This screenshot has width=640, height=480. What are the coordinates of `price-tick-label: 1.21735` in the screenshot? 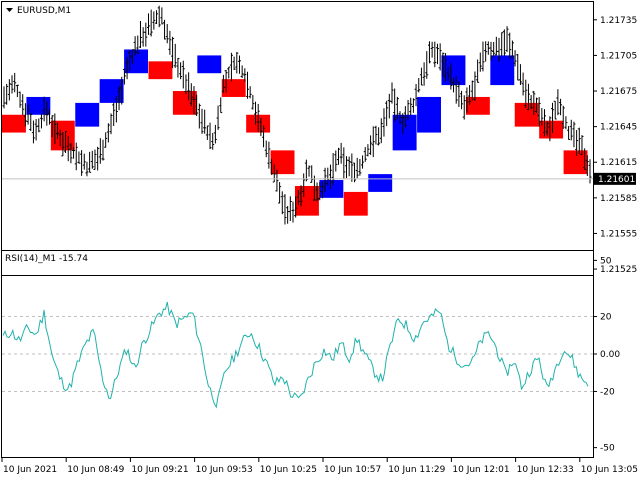 It's located at (618, 21).